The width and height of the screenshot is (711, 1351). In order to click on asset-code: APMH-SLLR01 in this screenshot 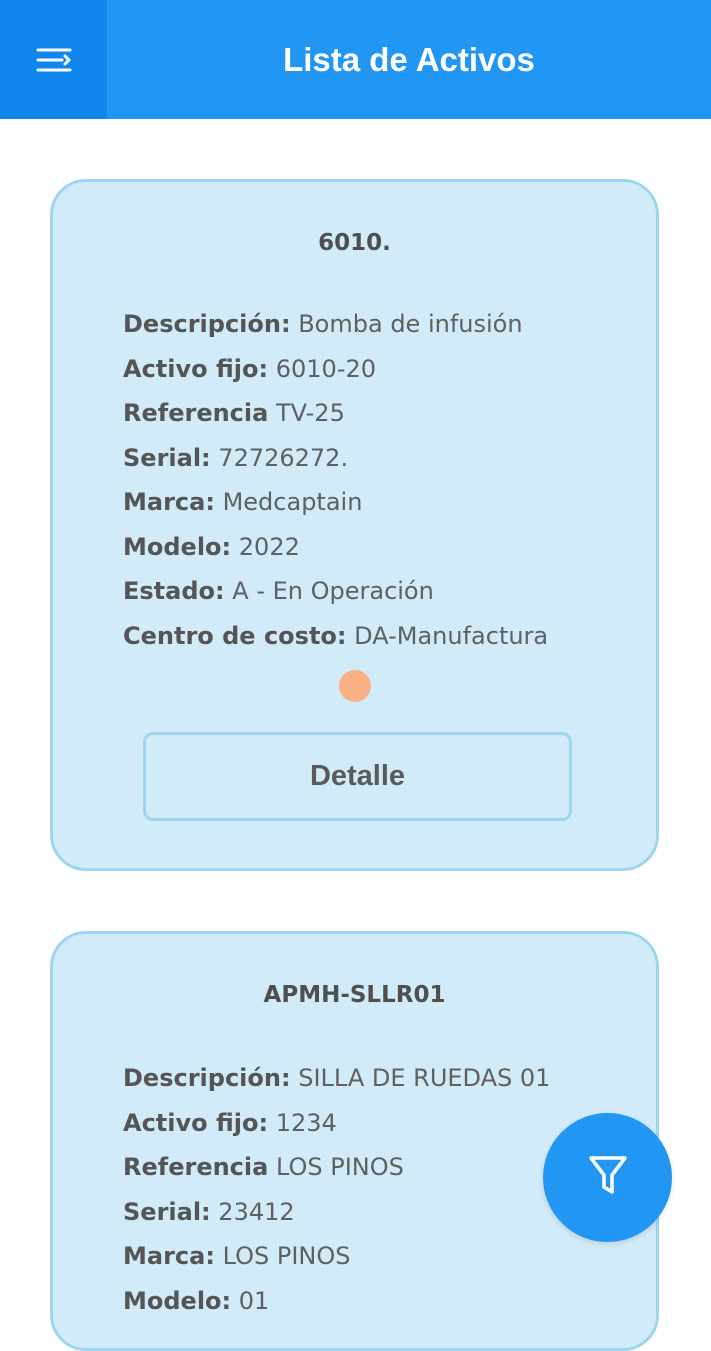, I will do `click(354, 995)`.